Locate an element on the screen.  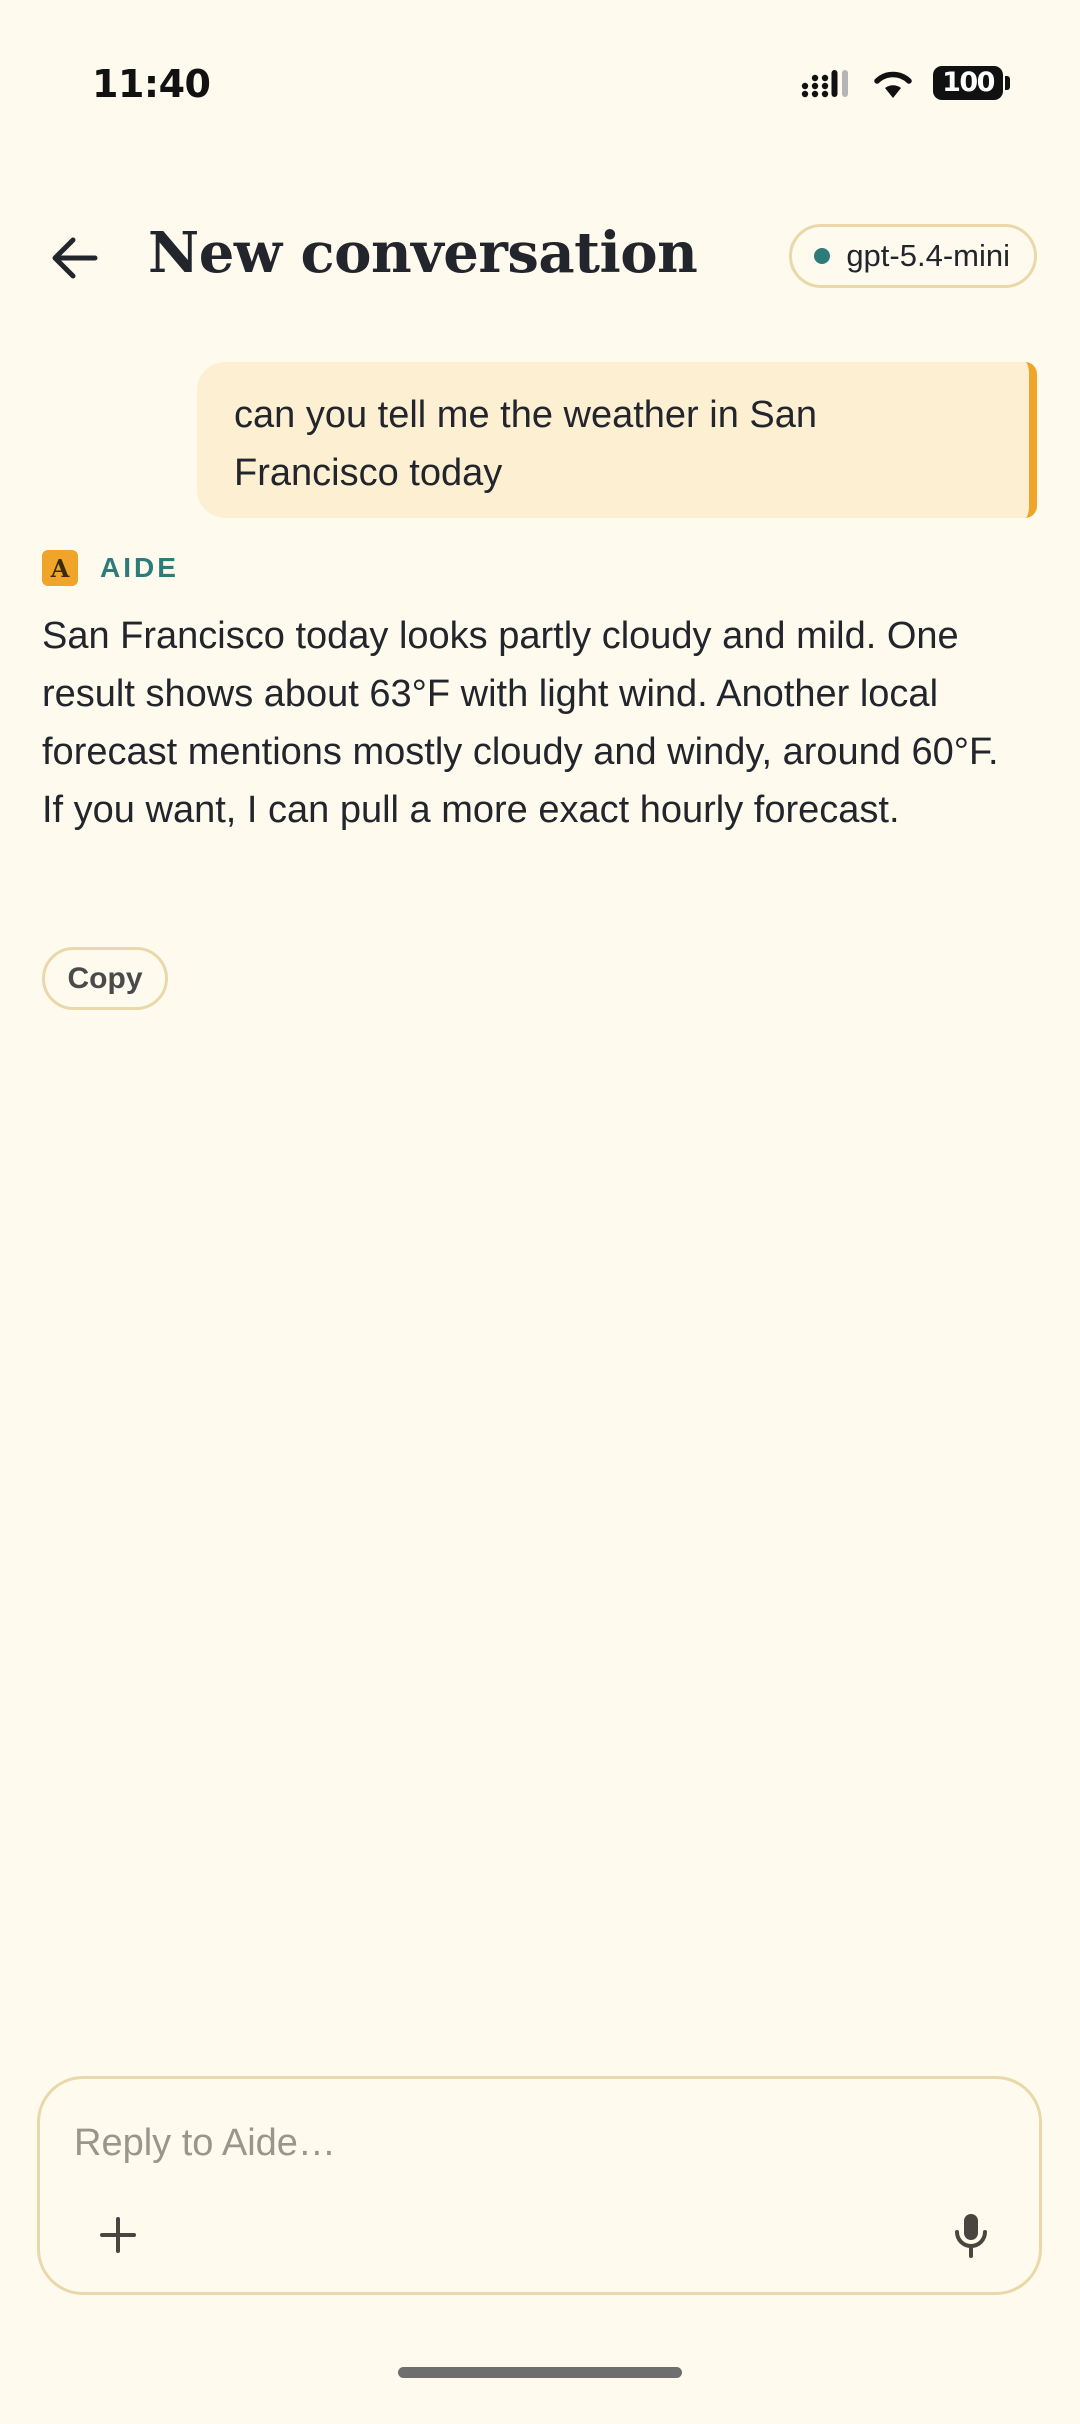
microphone-button is located at coordinates (971, 2235).